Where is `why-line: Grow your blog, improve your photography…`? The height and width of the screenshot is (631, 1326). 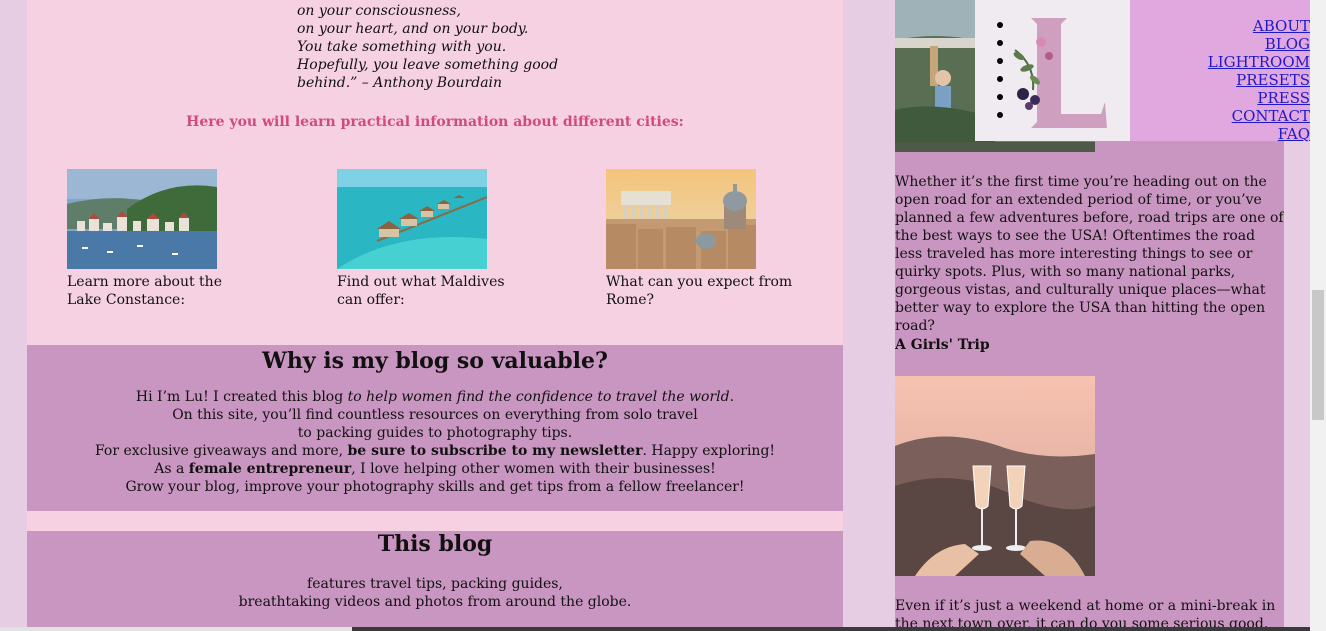
why-line: Grow your blog, improve your photography… is located at coordinates (435, 487).